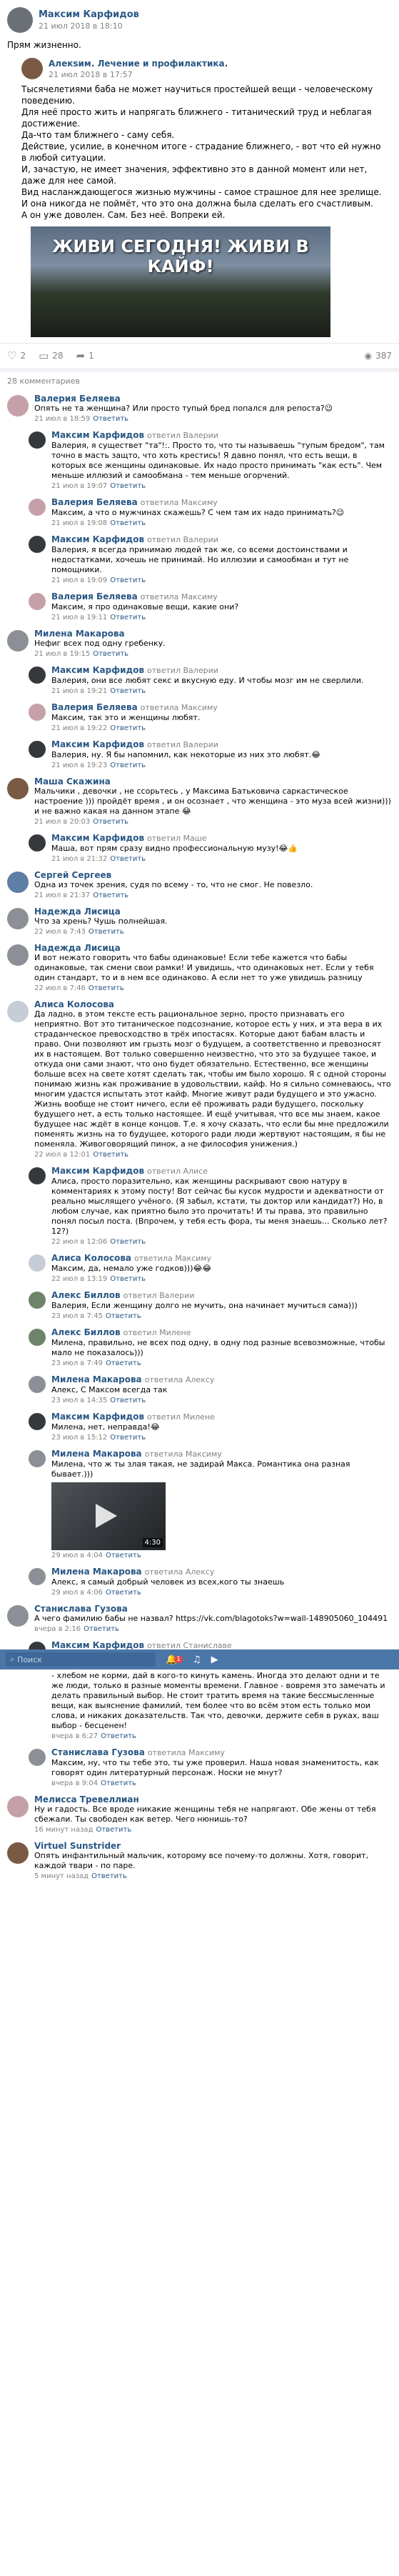 The height and width of the screenshot is (2576, 399). I want to click on comment-time: 21 июл в 20:03, so click(62, 822).